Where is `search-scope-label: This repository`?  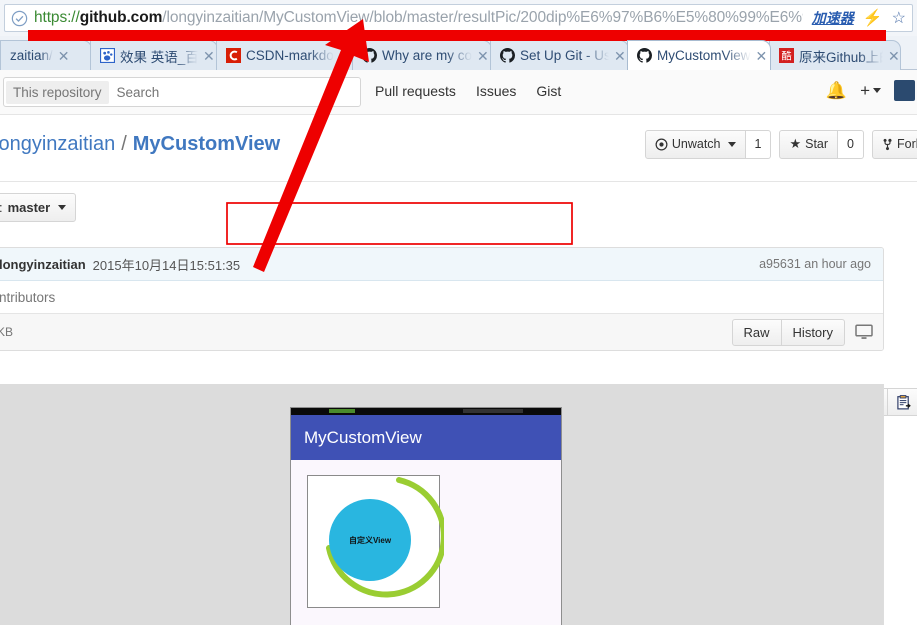
search-scope-label: This repository is located at coordinates (57, 92).